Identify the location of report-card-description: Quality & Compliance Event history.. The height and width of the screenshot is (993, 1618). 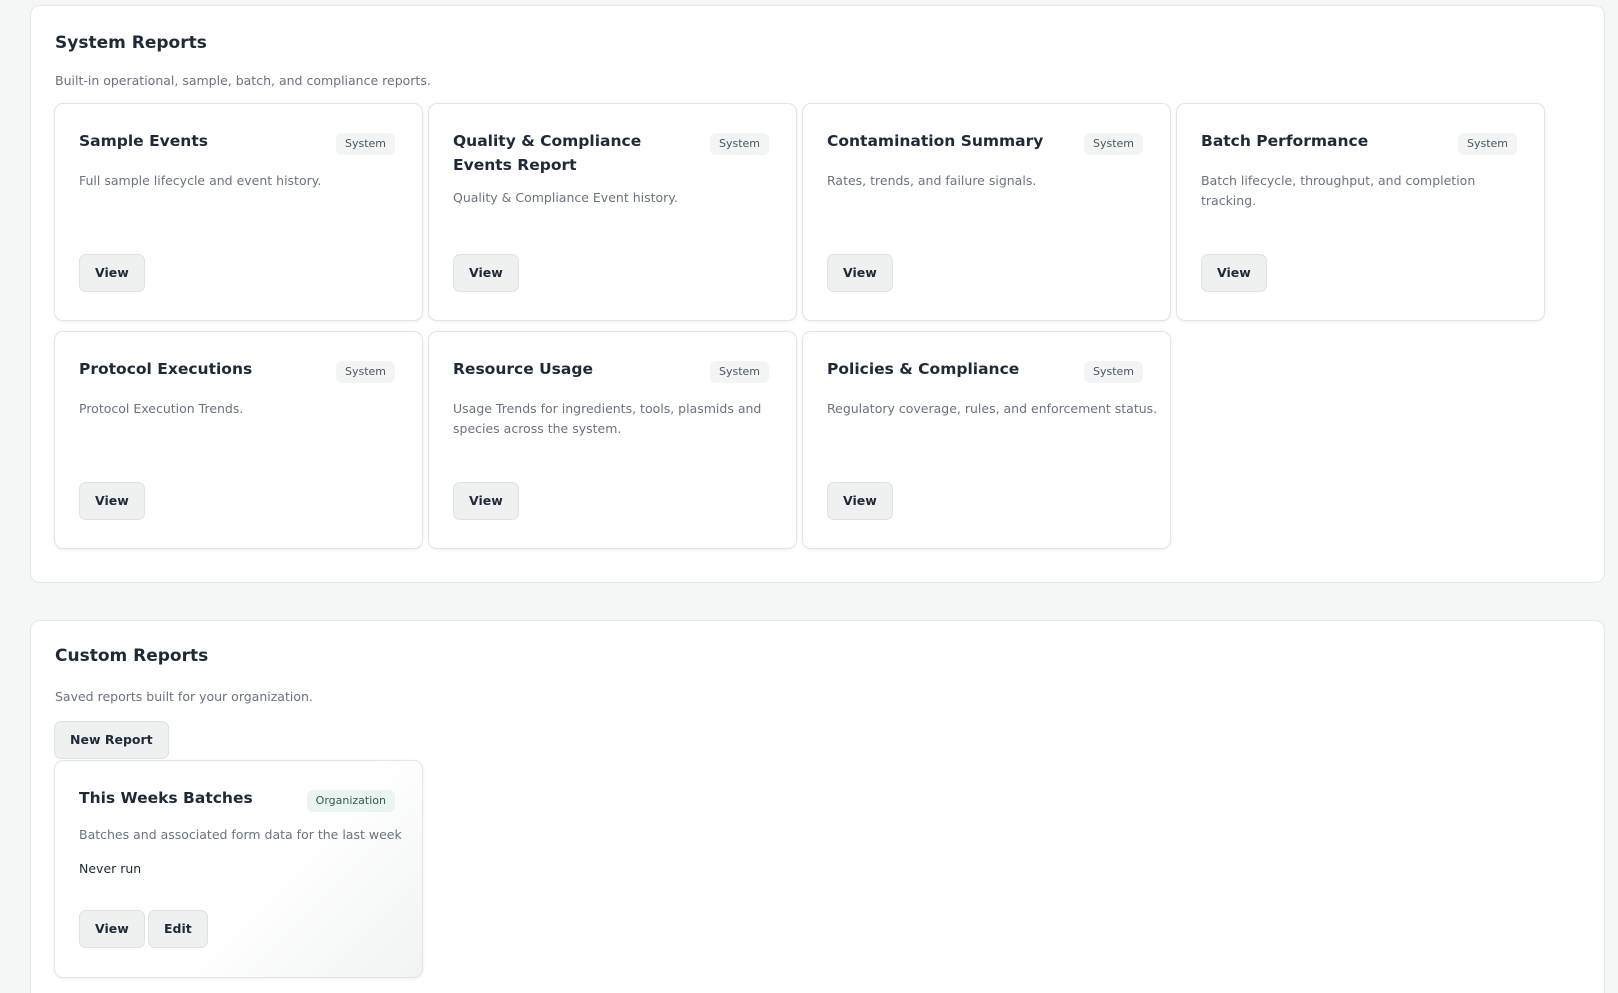
(565, 197).